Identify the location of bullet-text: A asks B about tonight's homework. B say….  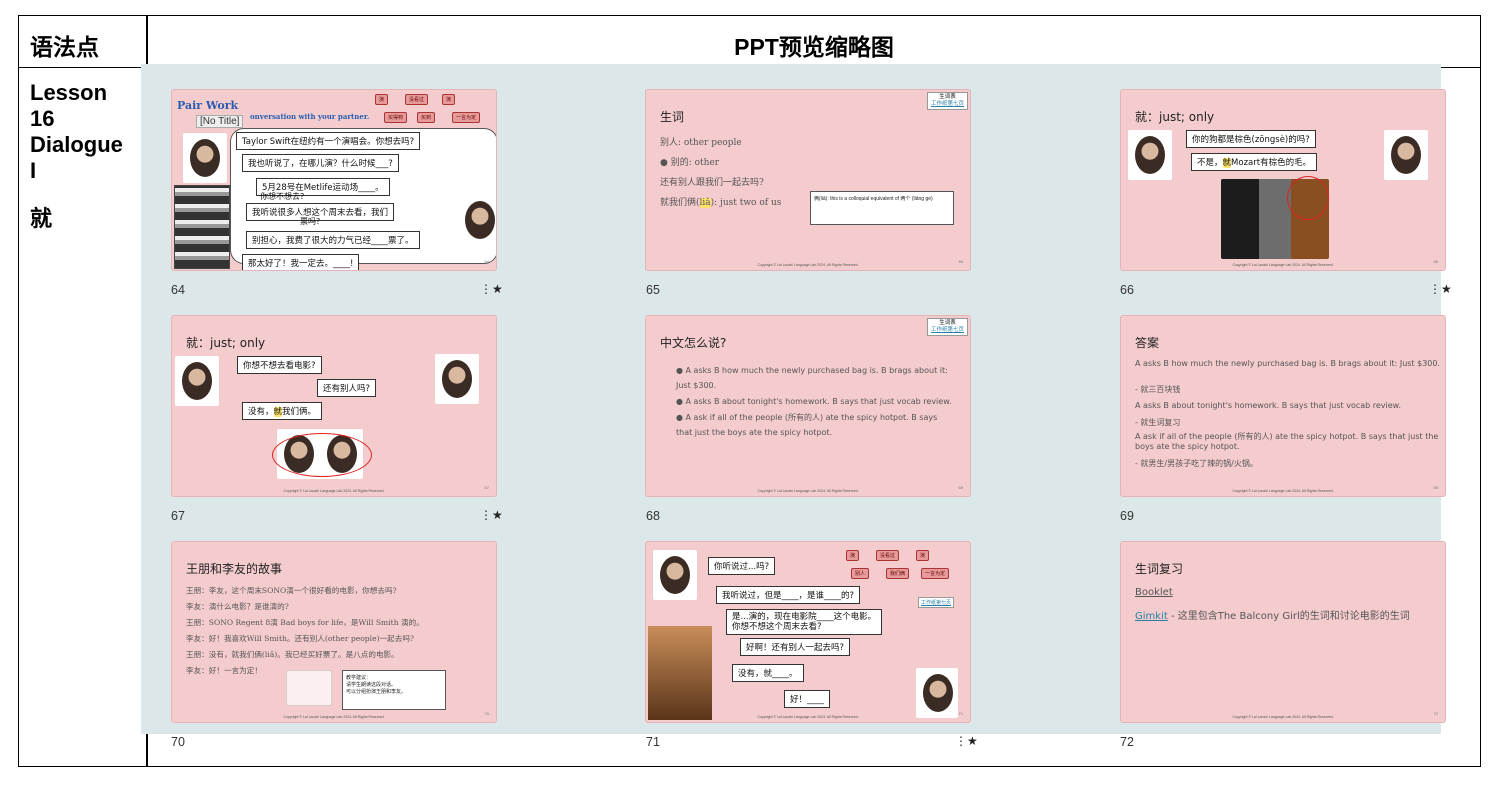
(818, 401).